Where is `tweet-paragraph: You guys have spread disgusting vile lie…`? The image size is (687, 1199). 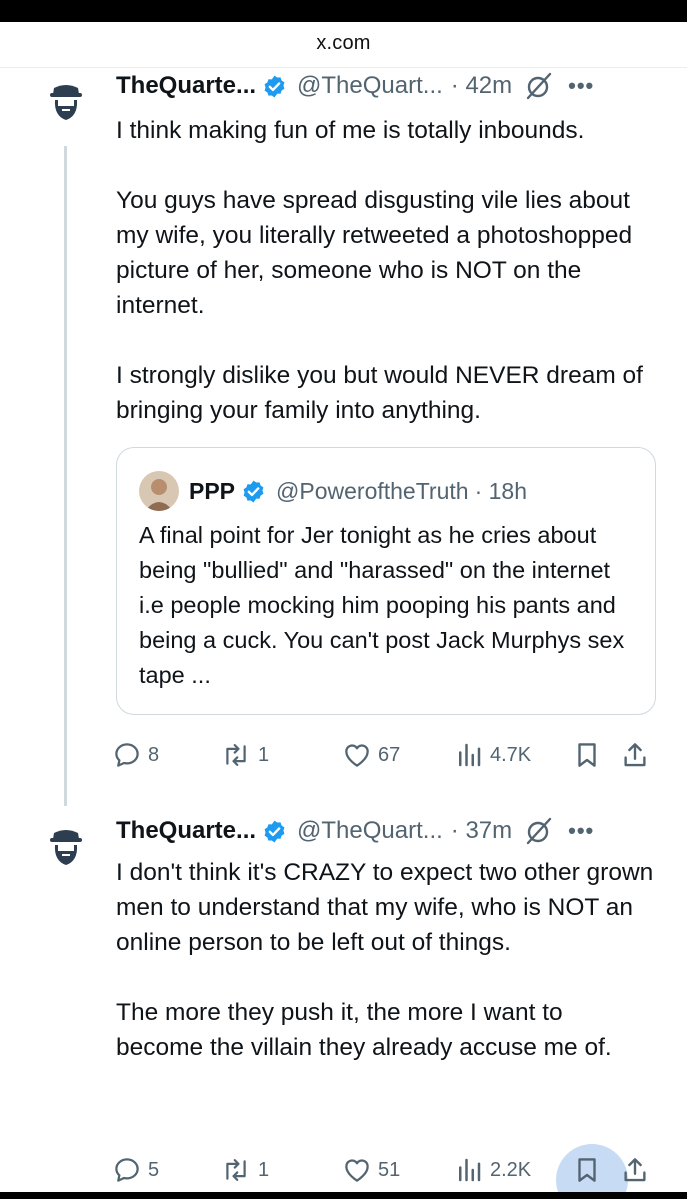 tweet-paragraph: You guys have spread disgusting vile lie… is located at coordinates (374, 253).